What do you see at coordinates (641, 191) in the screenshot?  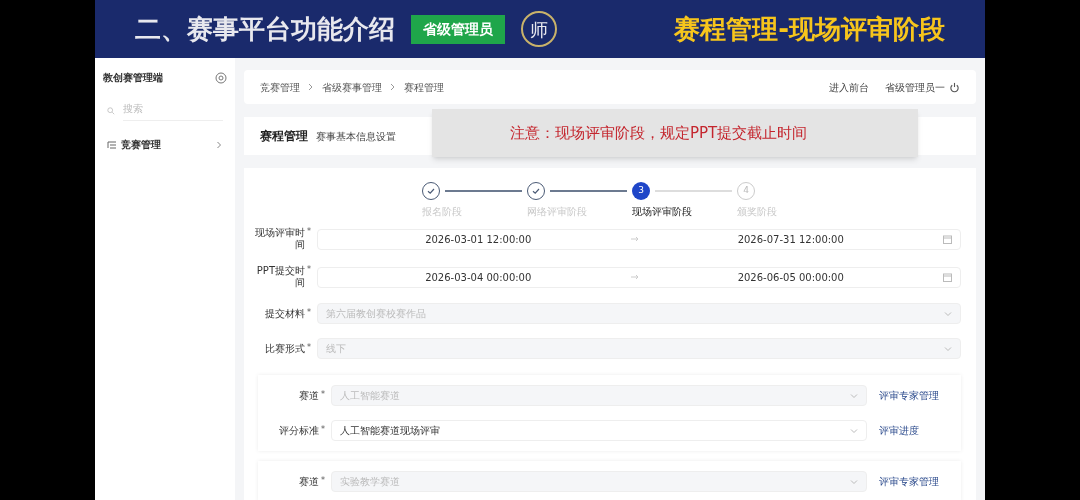 I see `step-number: 3` at bounding box center [641, 191].